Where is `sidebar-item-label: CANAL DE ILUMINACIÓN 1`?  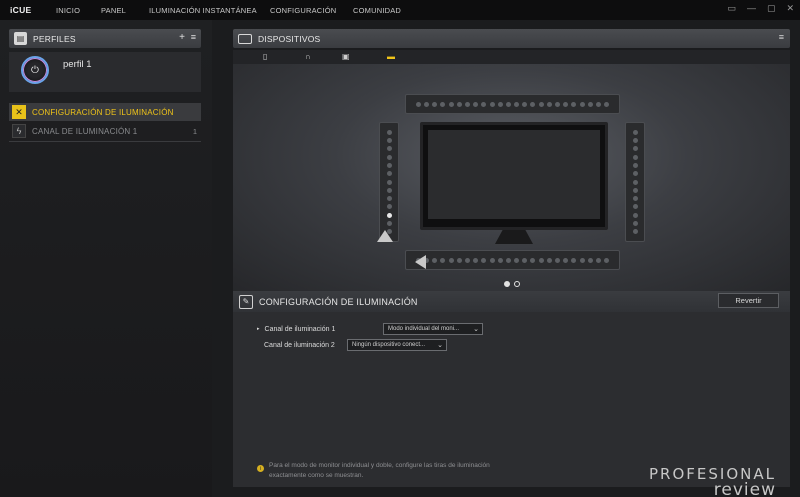 sidebar-item-label: CANAL DE ILUMINACIÓN 1 is located at coordinates (85, 131).